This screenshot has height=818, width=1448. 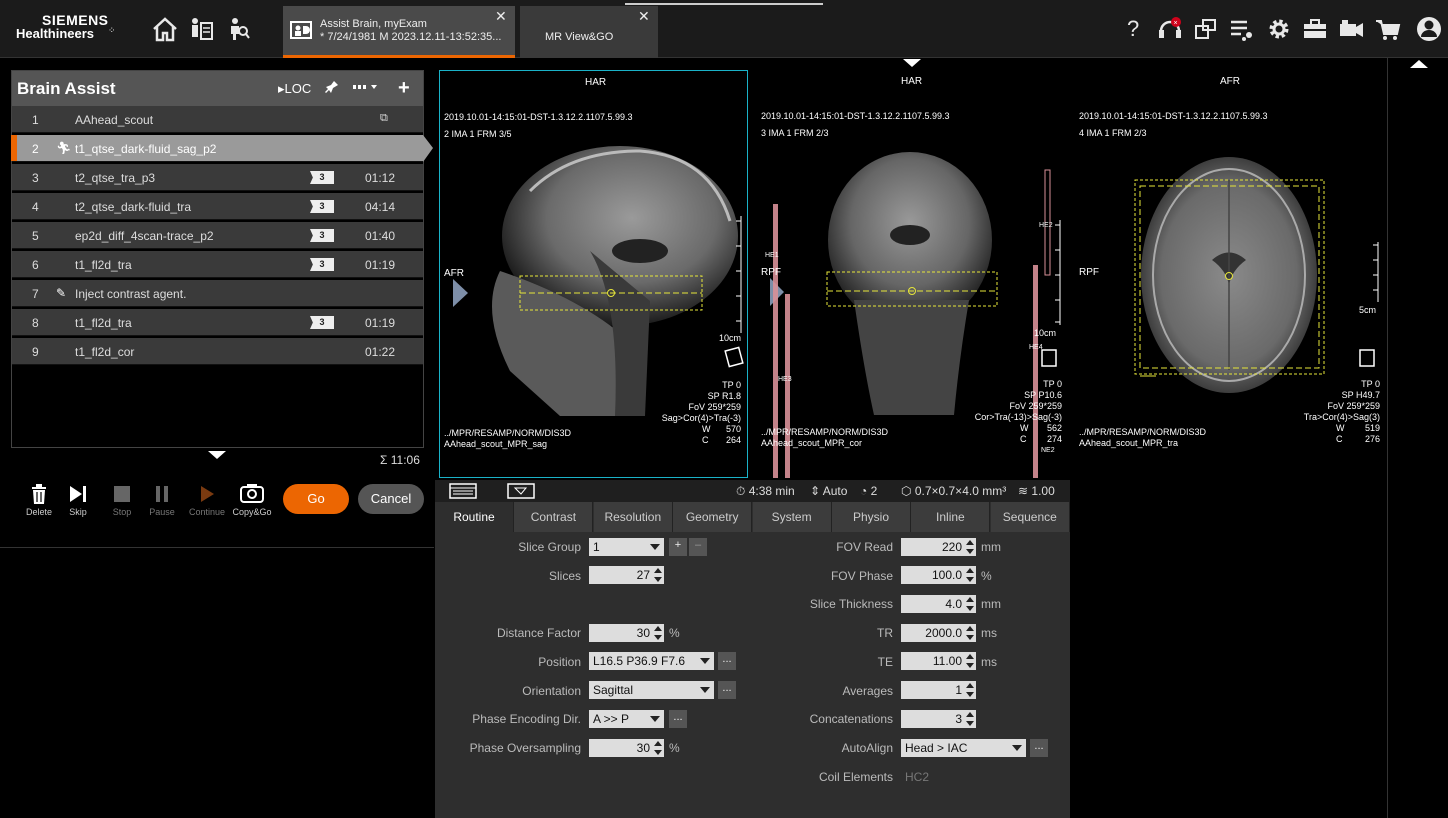 What do you see at coordinates (165, 29) in the screenshot?
I see `home-icon` at bounding box center [165, 29].